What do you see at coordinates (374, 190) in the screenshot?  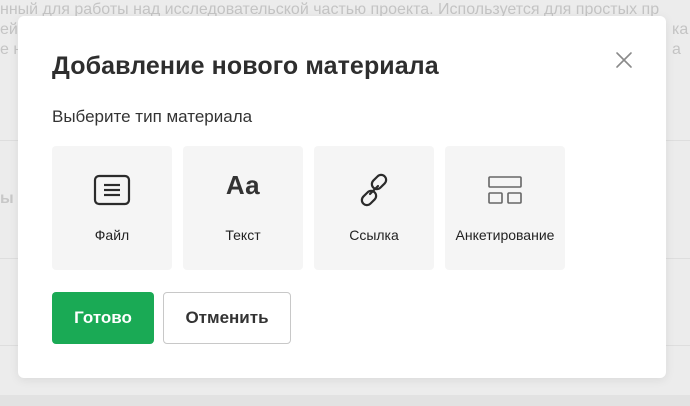 I see `link-icon` at bounding box center [374, 190].